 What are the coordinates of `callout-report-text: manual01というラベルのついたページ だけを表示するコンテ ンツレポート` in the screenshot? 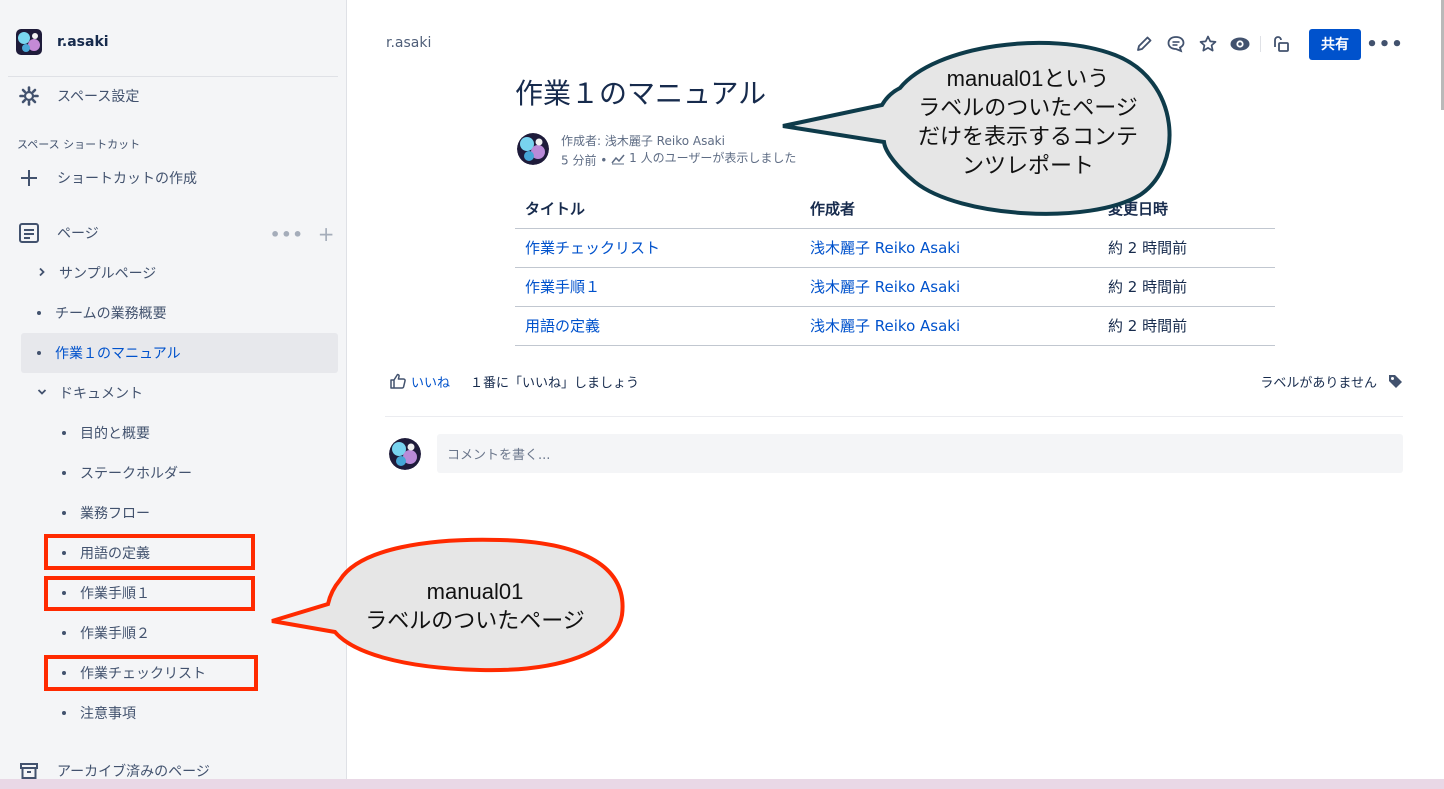 It's located at (1028, 122).